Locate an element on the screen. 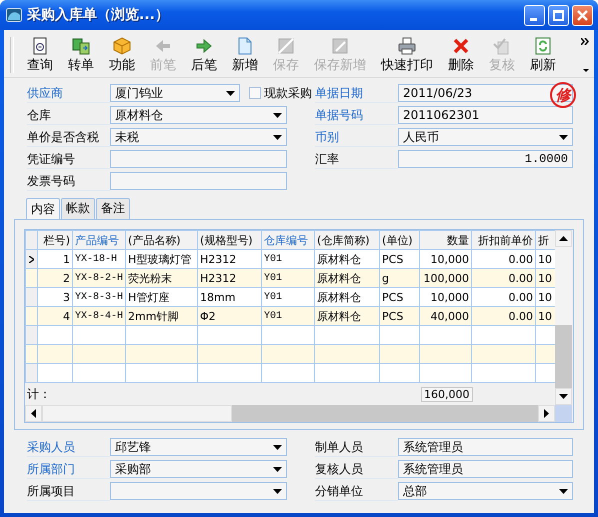 Image resolution: width=598 pixels, height=517 pixels. toolbar-button: 快速打印 is located at coordinates (407, 55).